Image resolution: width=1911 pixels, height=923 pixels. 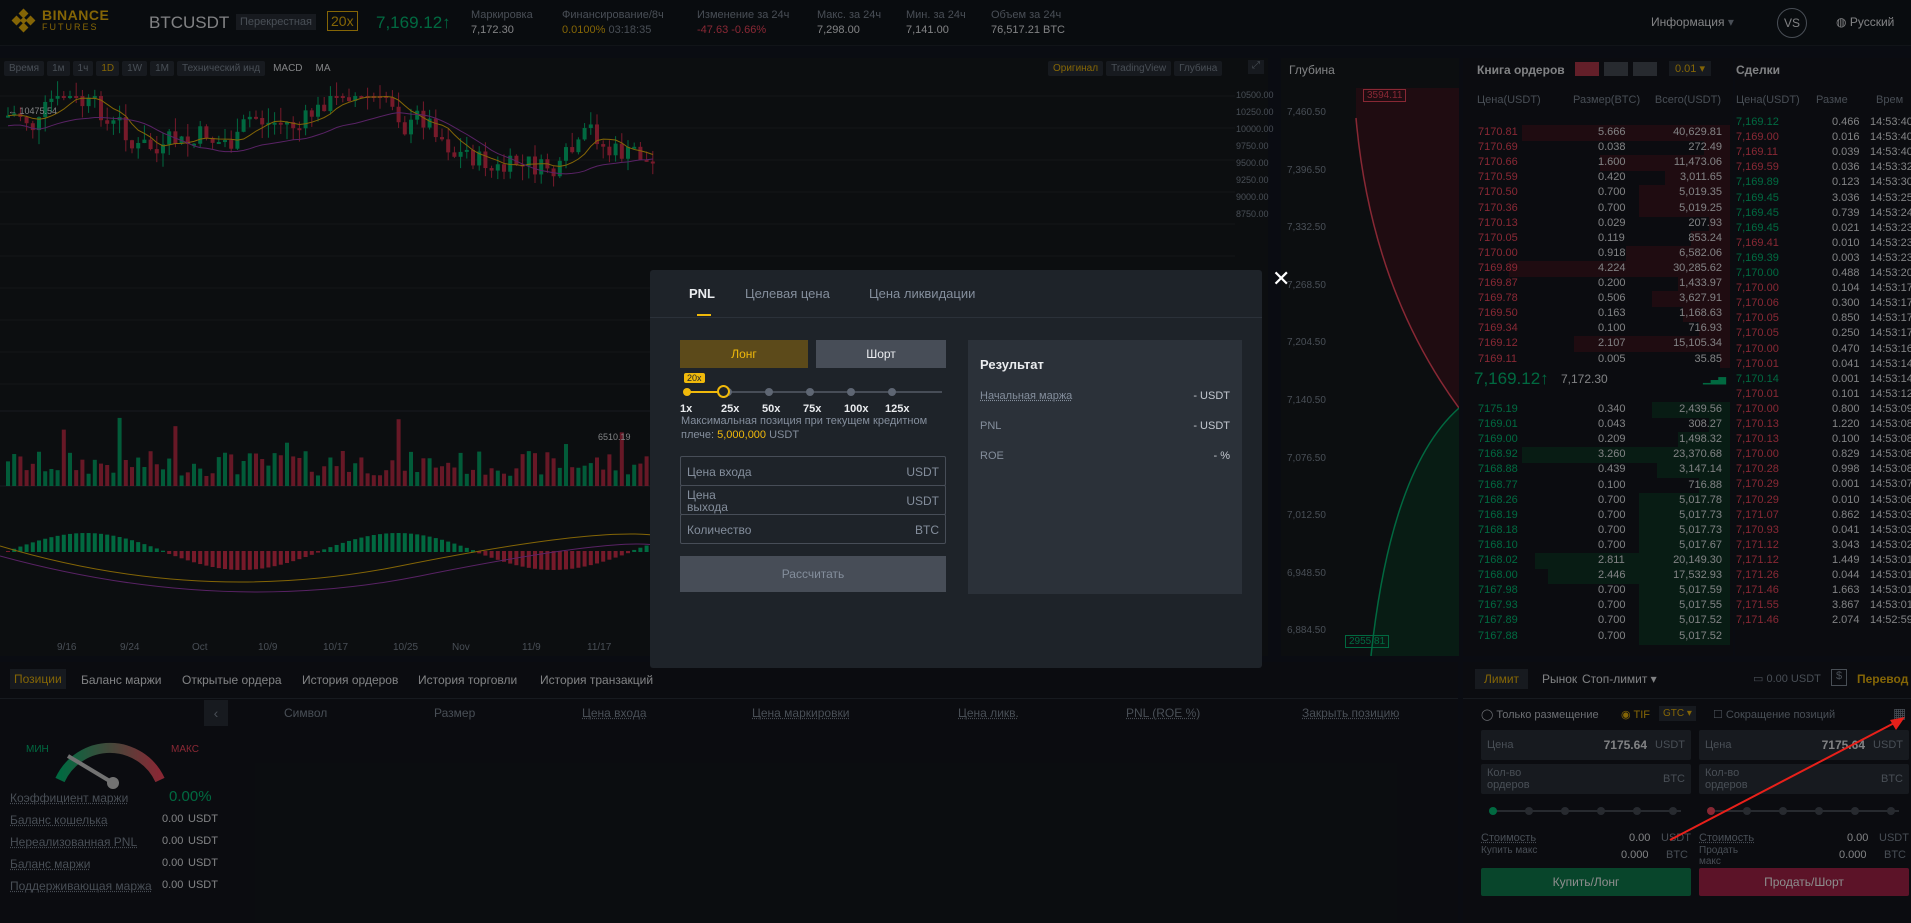 What do you see at coordinates (813, 529) in the screenshot?
I see `quantity-input: Количество BTC` at bounding box center [813, 529].